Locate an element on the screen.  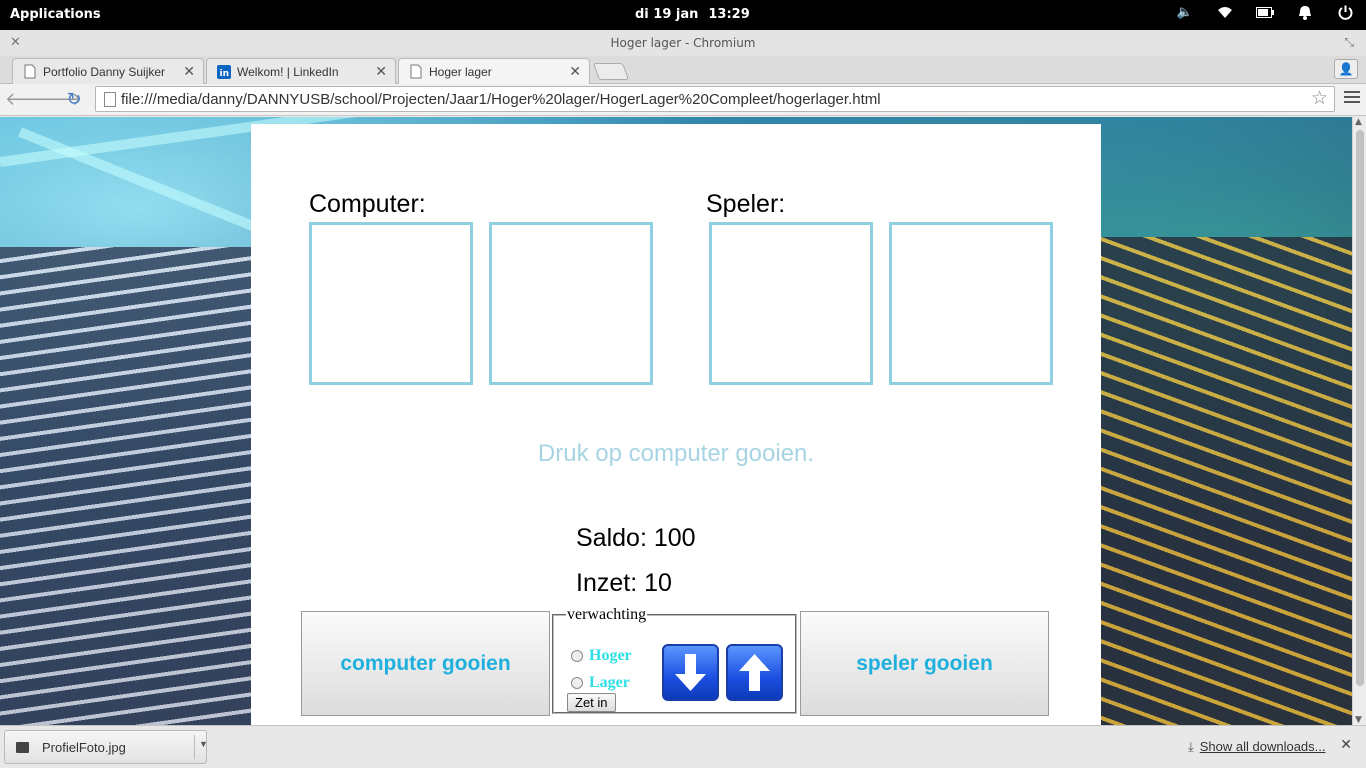
page-info-icon is located at coordinates (110, 99).